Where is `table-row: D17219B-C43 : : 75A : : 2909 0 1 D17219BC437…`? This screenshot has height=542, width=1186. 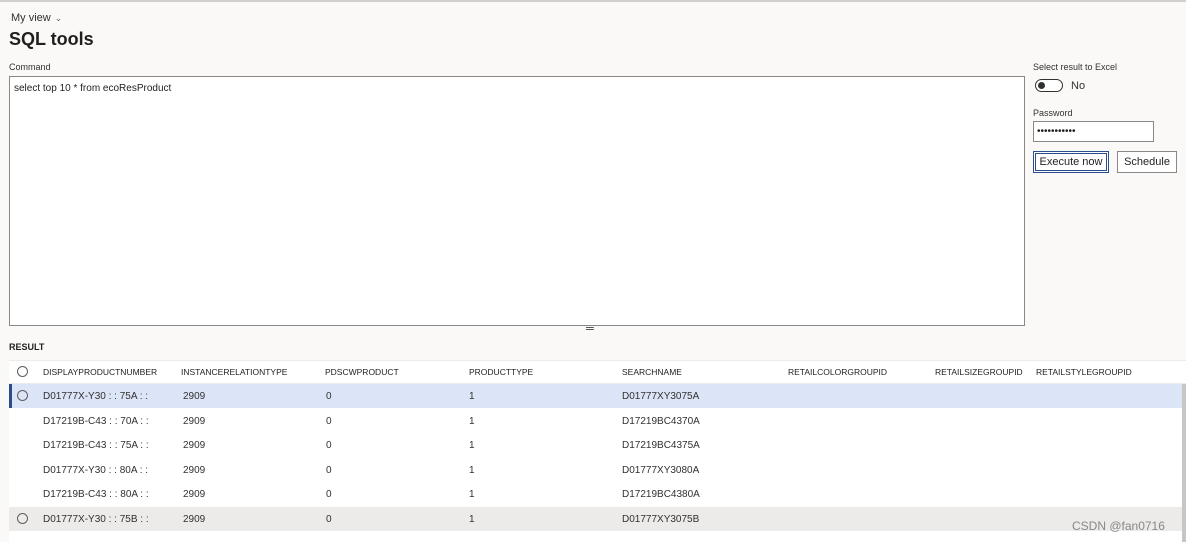 table-row: D17219B-C43 : : 75A : : 2909 0 1 D17219BC437… is located at coordinates (595, 445).